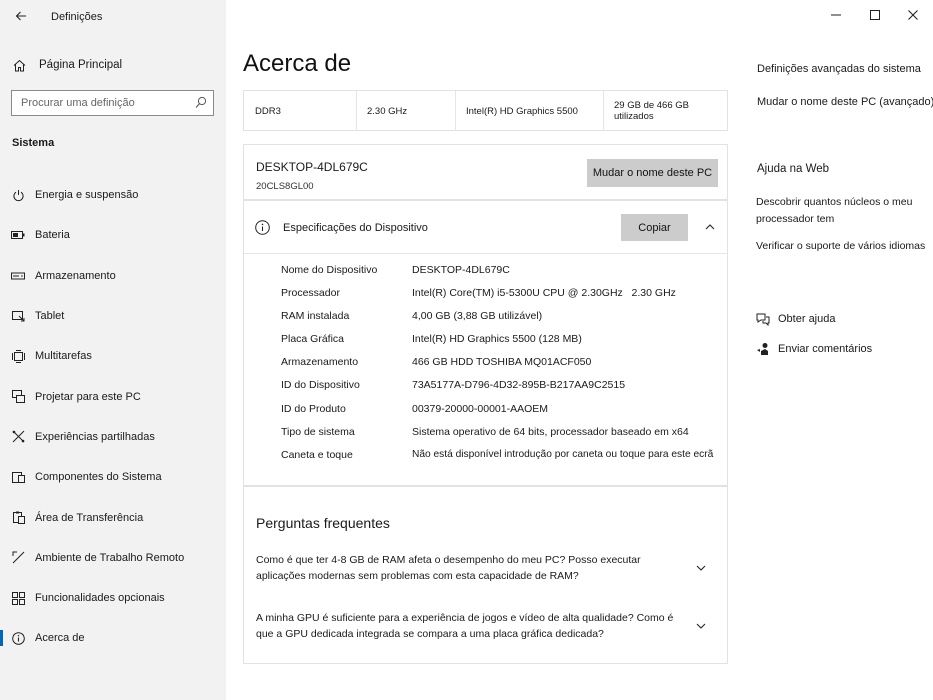 This screenshot has height=700, width=933. What do you see at coordinates (318, 431) in the screenshot?
I see `spec-key: Tipo de sistema` at bounding box center [318, 431].